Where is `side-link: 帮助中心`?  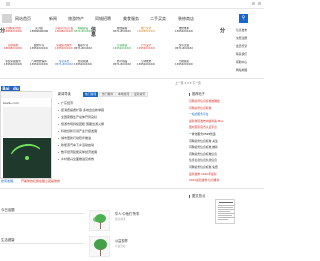
side-link: 帮助中心 is located at coordinates (241, 62).